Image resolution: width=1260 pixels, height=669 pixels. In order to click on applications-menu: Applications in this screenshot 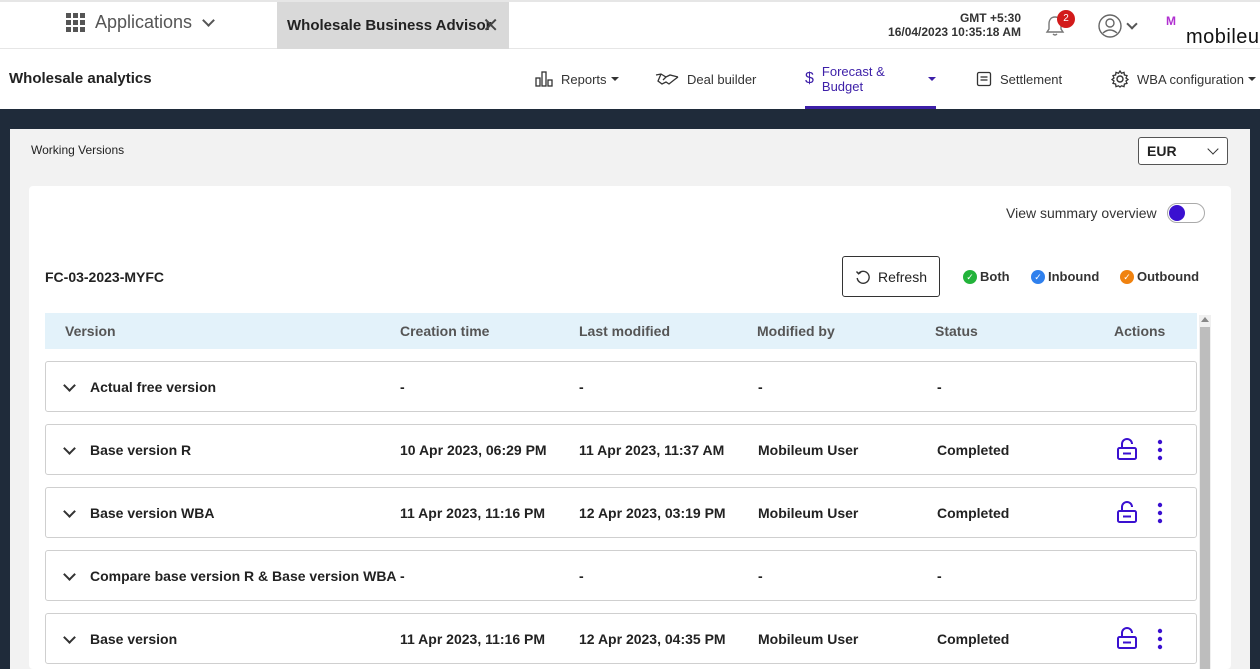, I will do `click(140, 22)`.